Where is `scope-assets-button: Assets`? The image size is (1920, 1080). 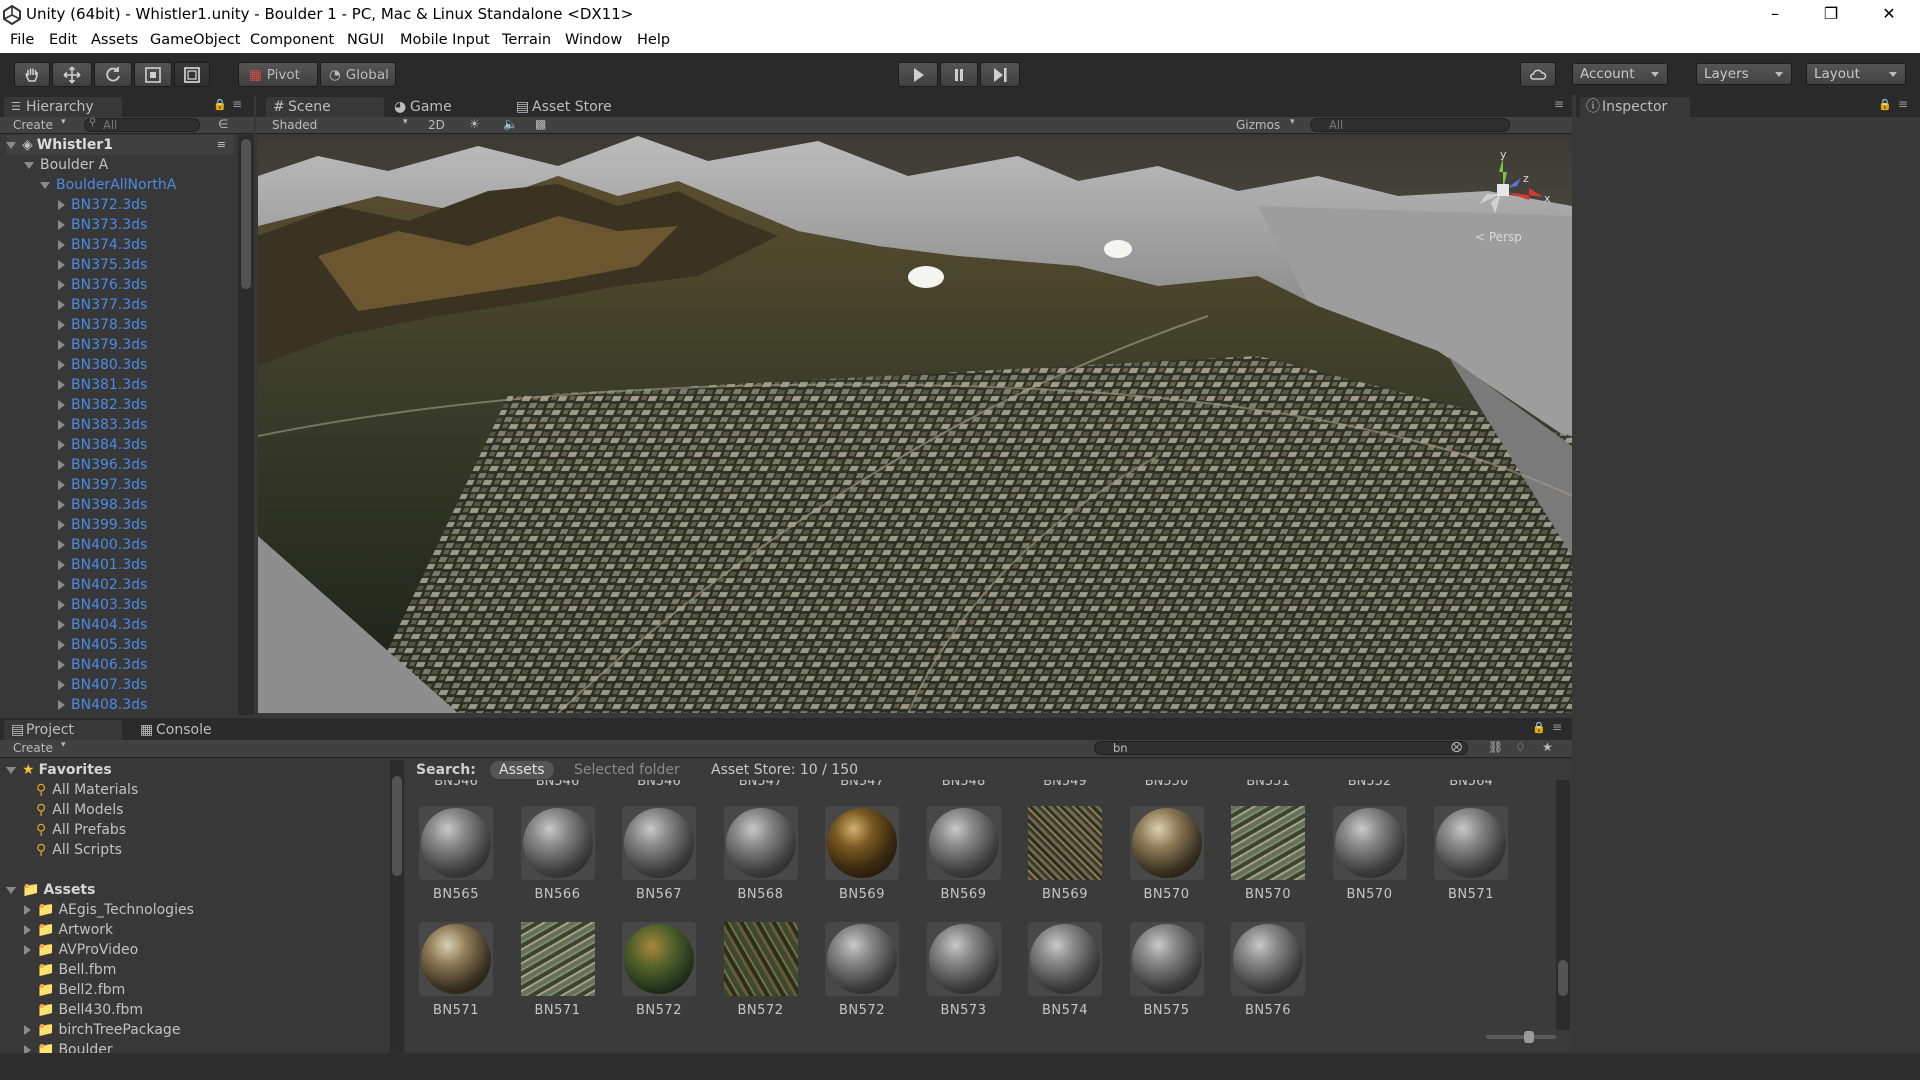 scope-assets-button: Assets is located at coordinates (522, 770).